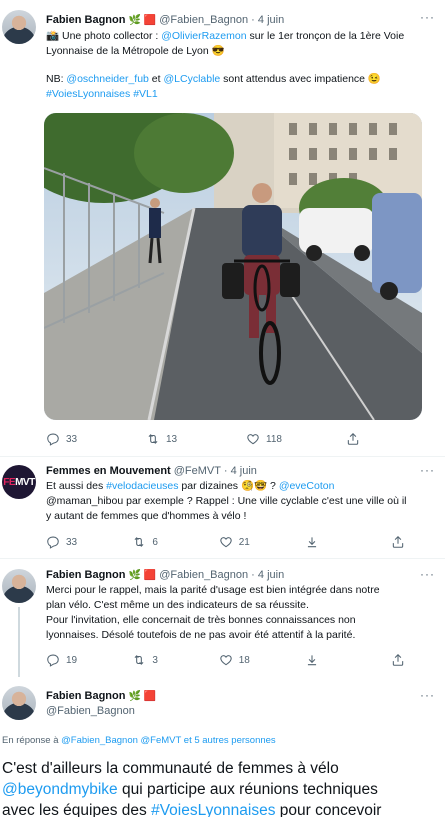  What do you see at coordinates (196, 439) in the screenshot?
I see `retweet-button: 13` at bounding box center [196, 439].